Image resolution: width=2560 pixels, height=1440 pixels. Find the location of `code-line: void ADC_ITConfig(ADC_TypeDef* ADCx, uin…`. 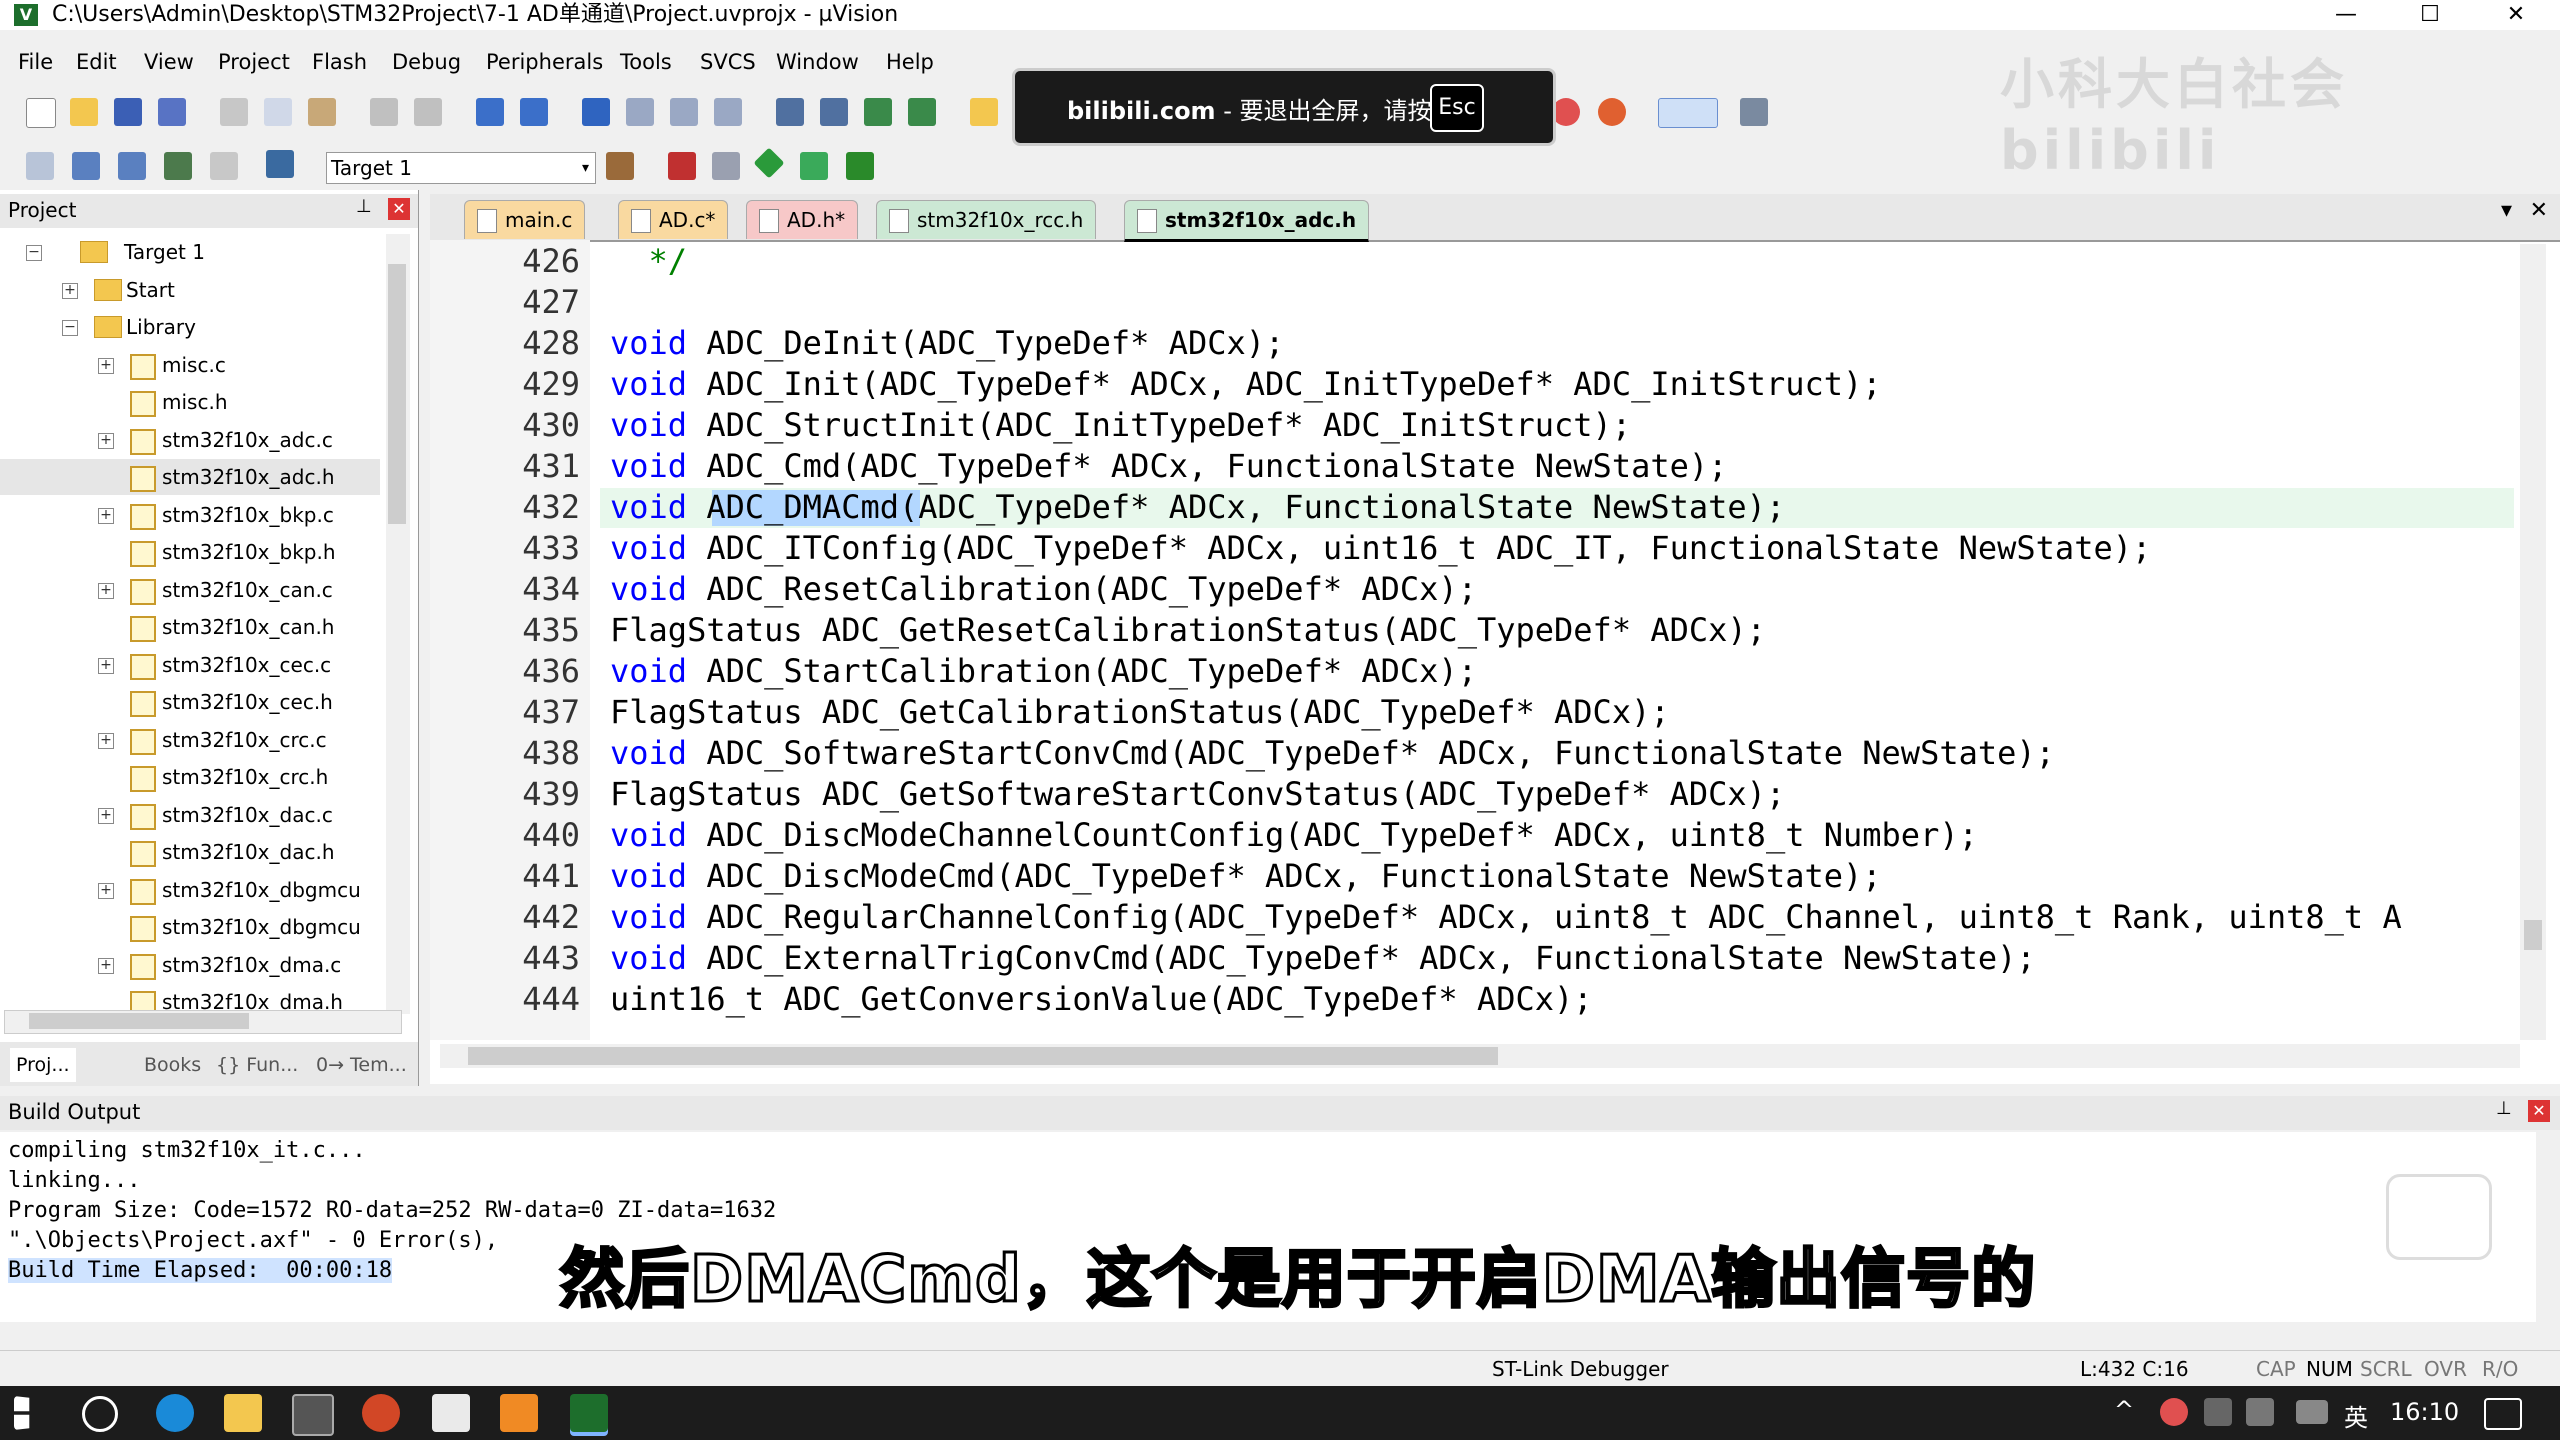

code-line: void ADC_ITConfig(ADC_TypeDef* ADCx, uin… is located at coordinates (1380, 548).